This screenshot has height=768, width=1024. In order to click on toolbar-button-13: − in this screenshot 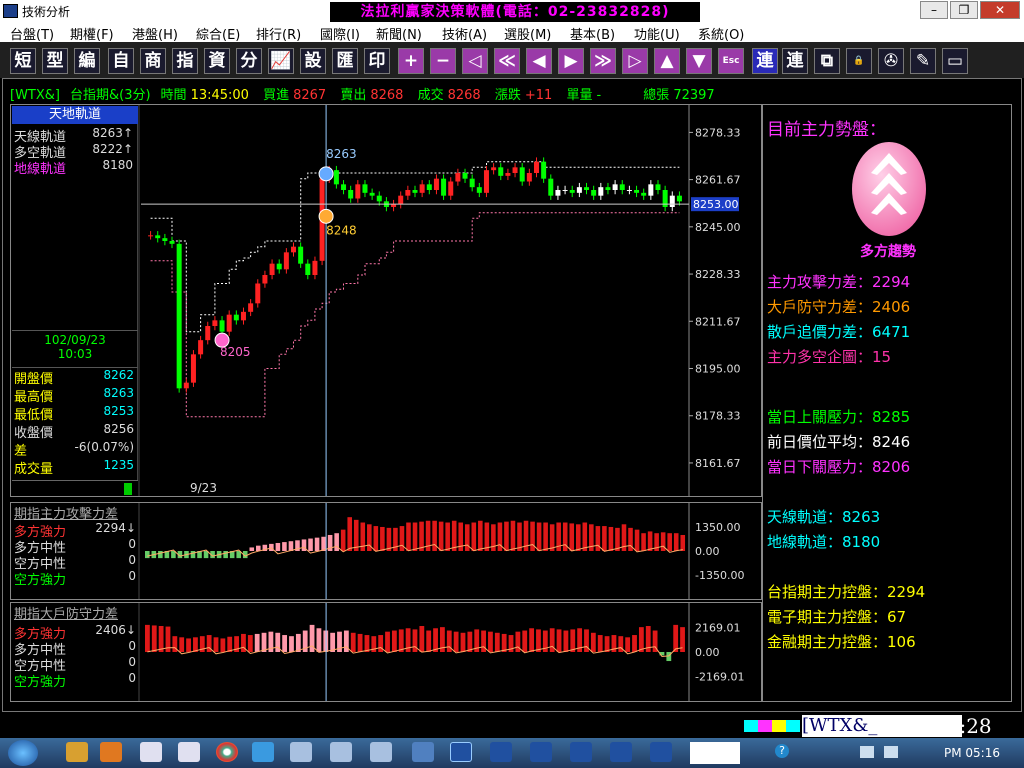, I will do `click(443, 61)`.